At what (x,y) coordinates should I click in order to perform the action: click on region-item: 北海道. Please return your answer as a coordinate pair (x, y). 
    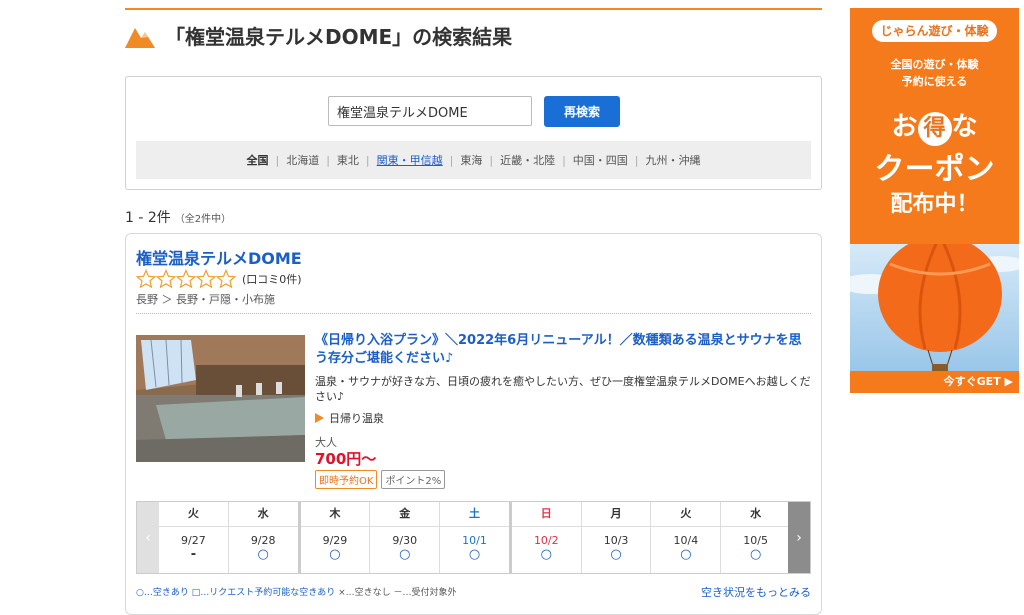
    Looking at the image, I should click on (302, 160).